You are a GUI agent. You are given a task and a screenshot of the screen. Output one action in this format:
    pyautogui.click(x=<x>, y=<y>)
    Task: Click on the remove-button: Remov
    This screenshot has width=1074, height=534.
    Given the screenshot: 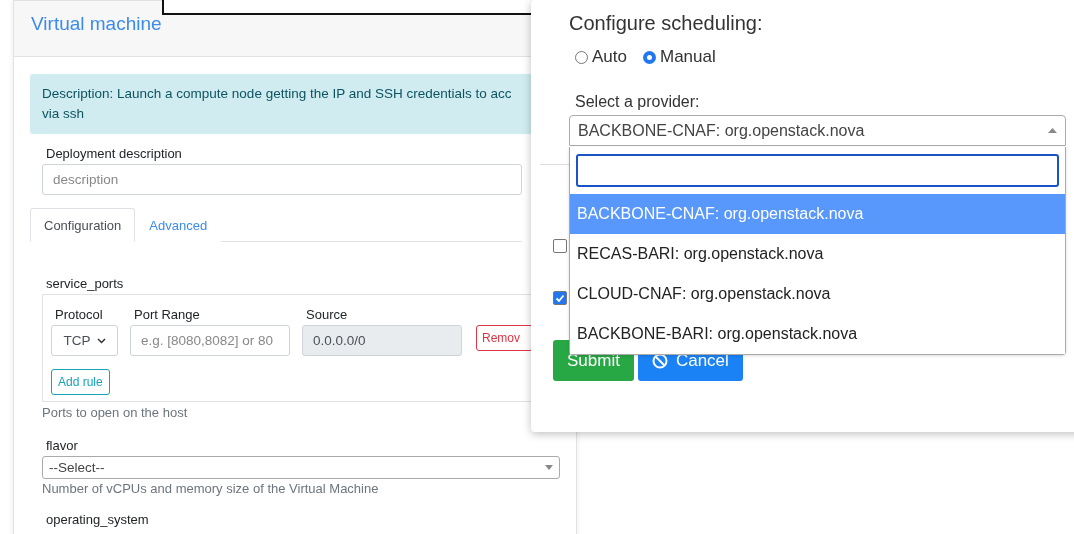 What is the action you would take?
    pyautogui.click(x=504, y=338)
    